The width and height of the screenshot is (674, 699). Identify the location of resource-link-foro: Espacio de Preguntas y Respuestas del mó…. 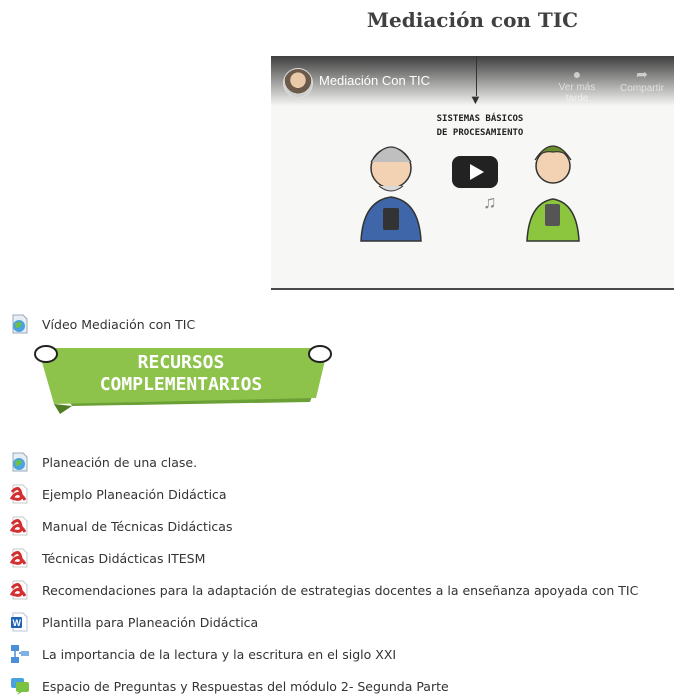
(229, 686).